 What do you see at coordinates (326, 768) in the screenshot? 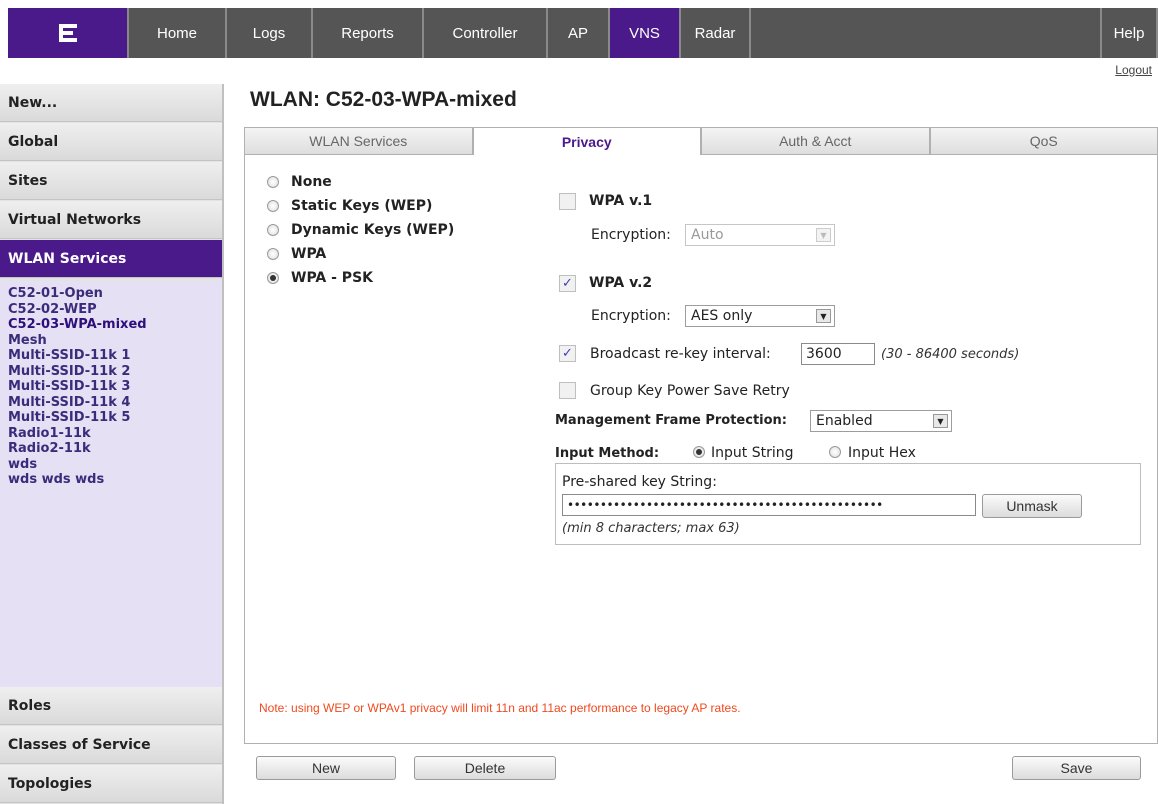
I see `new-button: New` at bounding box center [326, 768].